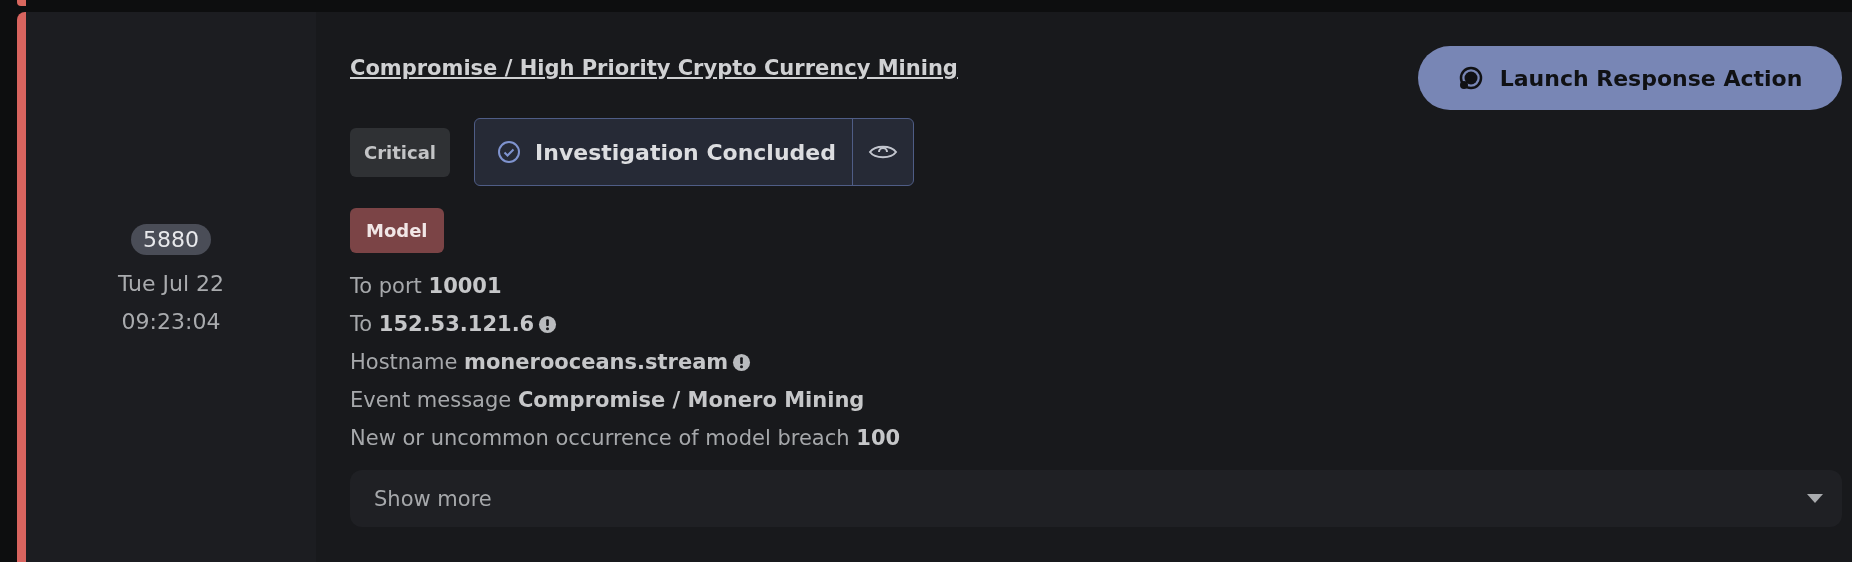  What do you see at coordinates (171, 239) in the screenshot?
I see `incident-id-badge: 5880` at bounding box center [171, 239].